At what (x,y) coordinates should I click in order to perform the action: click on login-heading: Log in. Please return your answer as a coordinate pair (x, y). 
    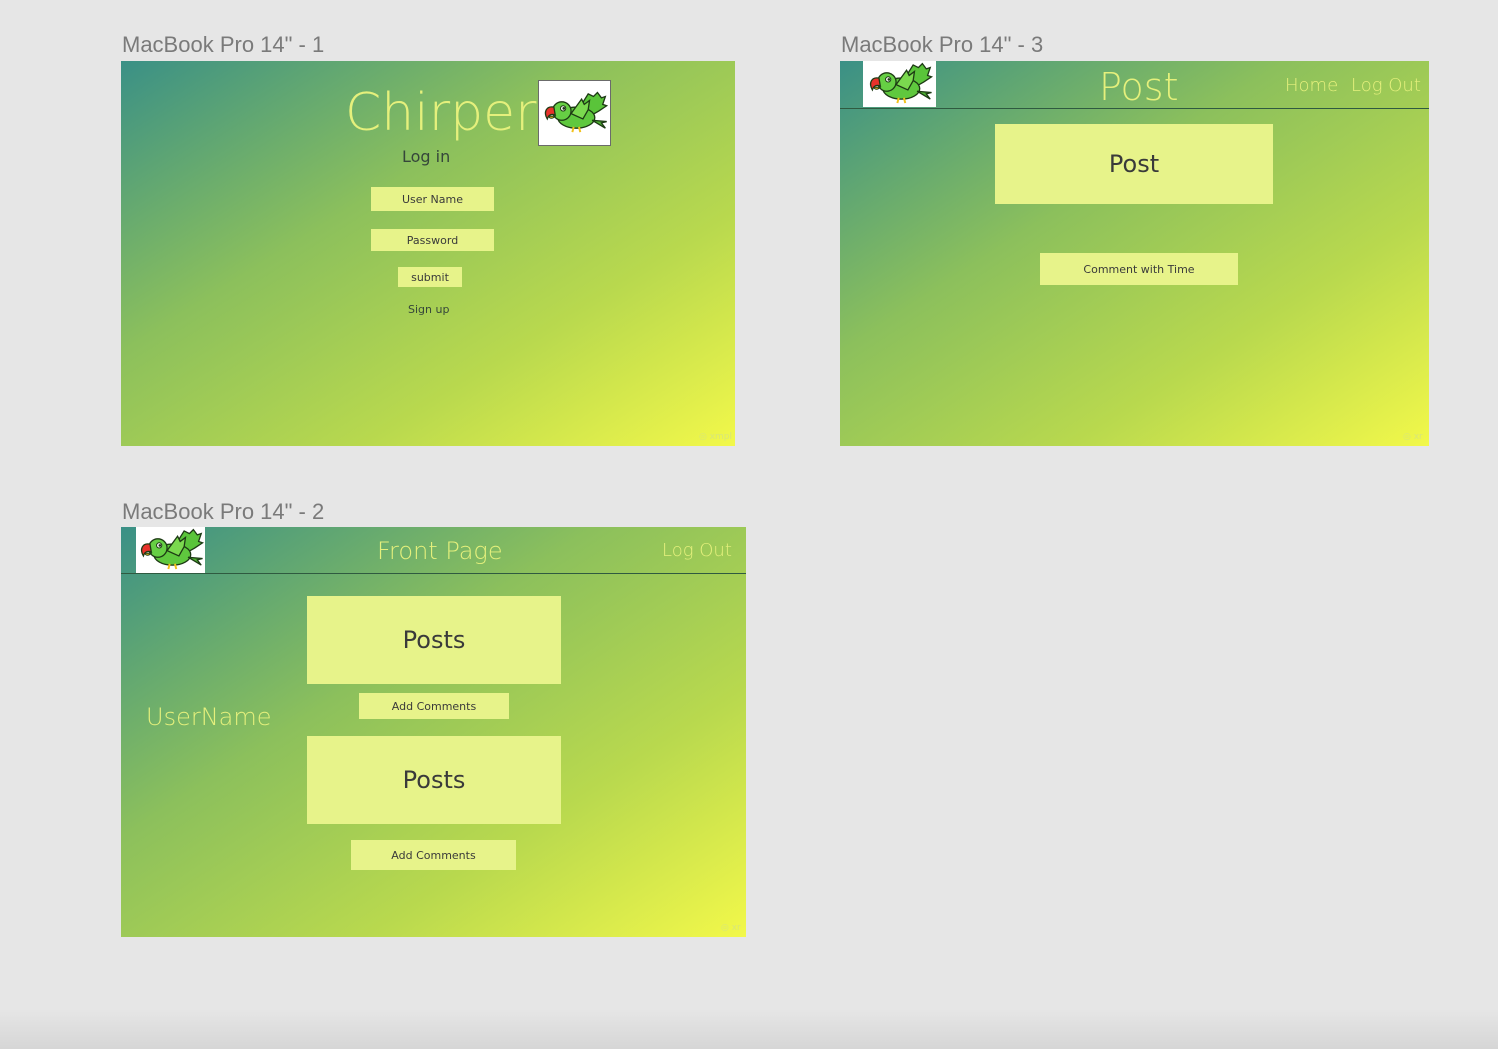
    Looking at the image, I should click on (426, 156).